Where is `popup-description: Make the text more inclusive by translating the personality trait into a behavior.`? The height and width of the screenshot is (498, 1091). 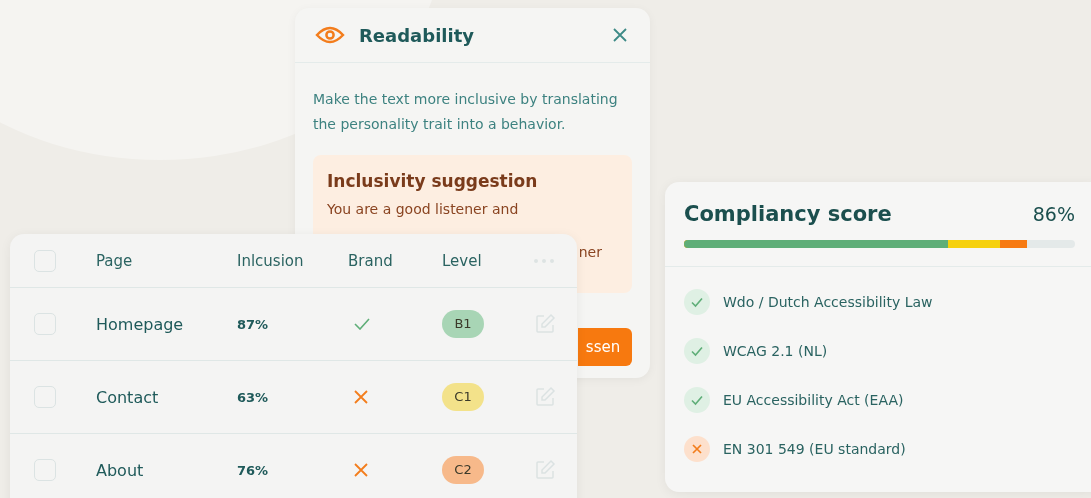 popup-description: Make the text more inclusive by translating the personality trait into a behavior. is located at coordinates (466, 112).